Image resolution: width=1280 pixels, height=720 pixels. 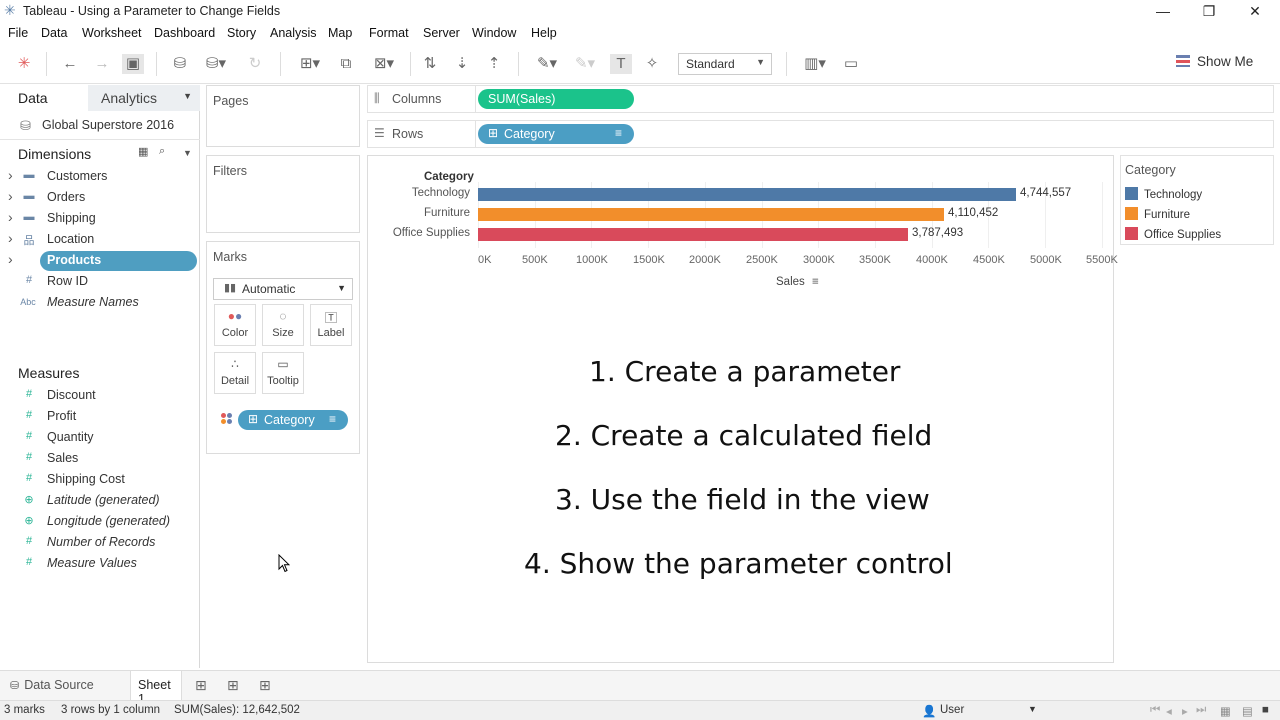 What do you see at coordinates (99, 219) in the screenshot?
I see `dimension-shipping: › ▬ Shipping` at bounding box center [99, 219].